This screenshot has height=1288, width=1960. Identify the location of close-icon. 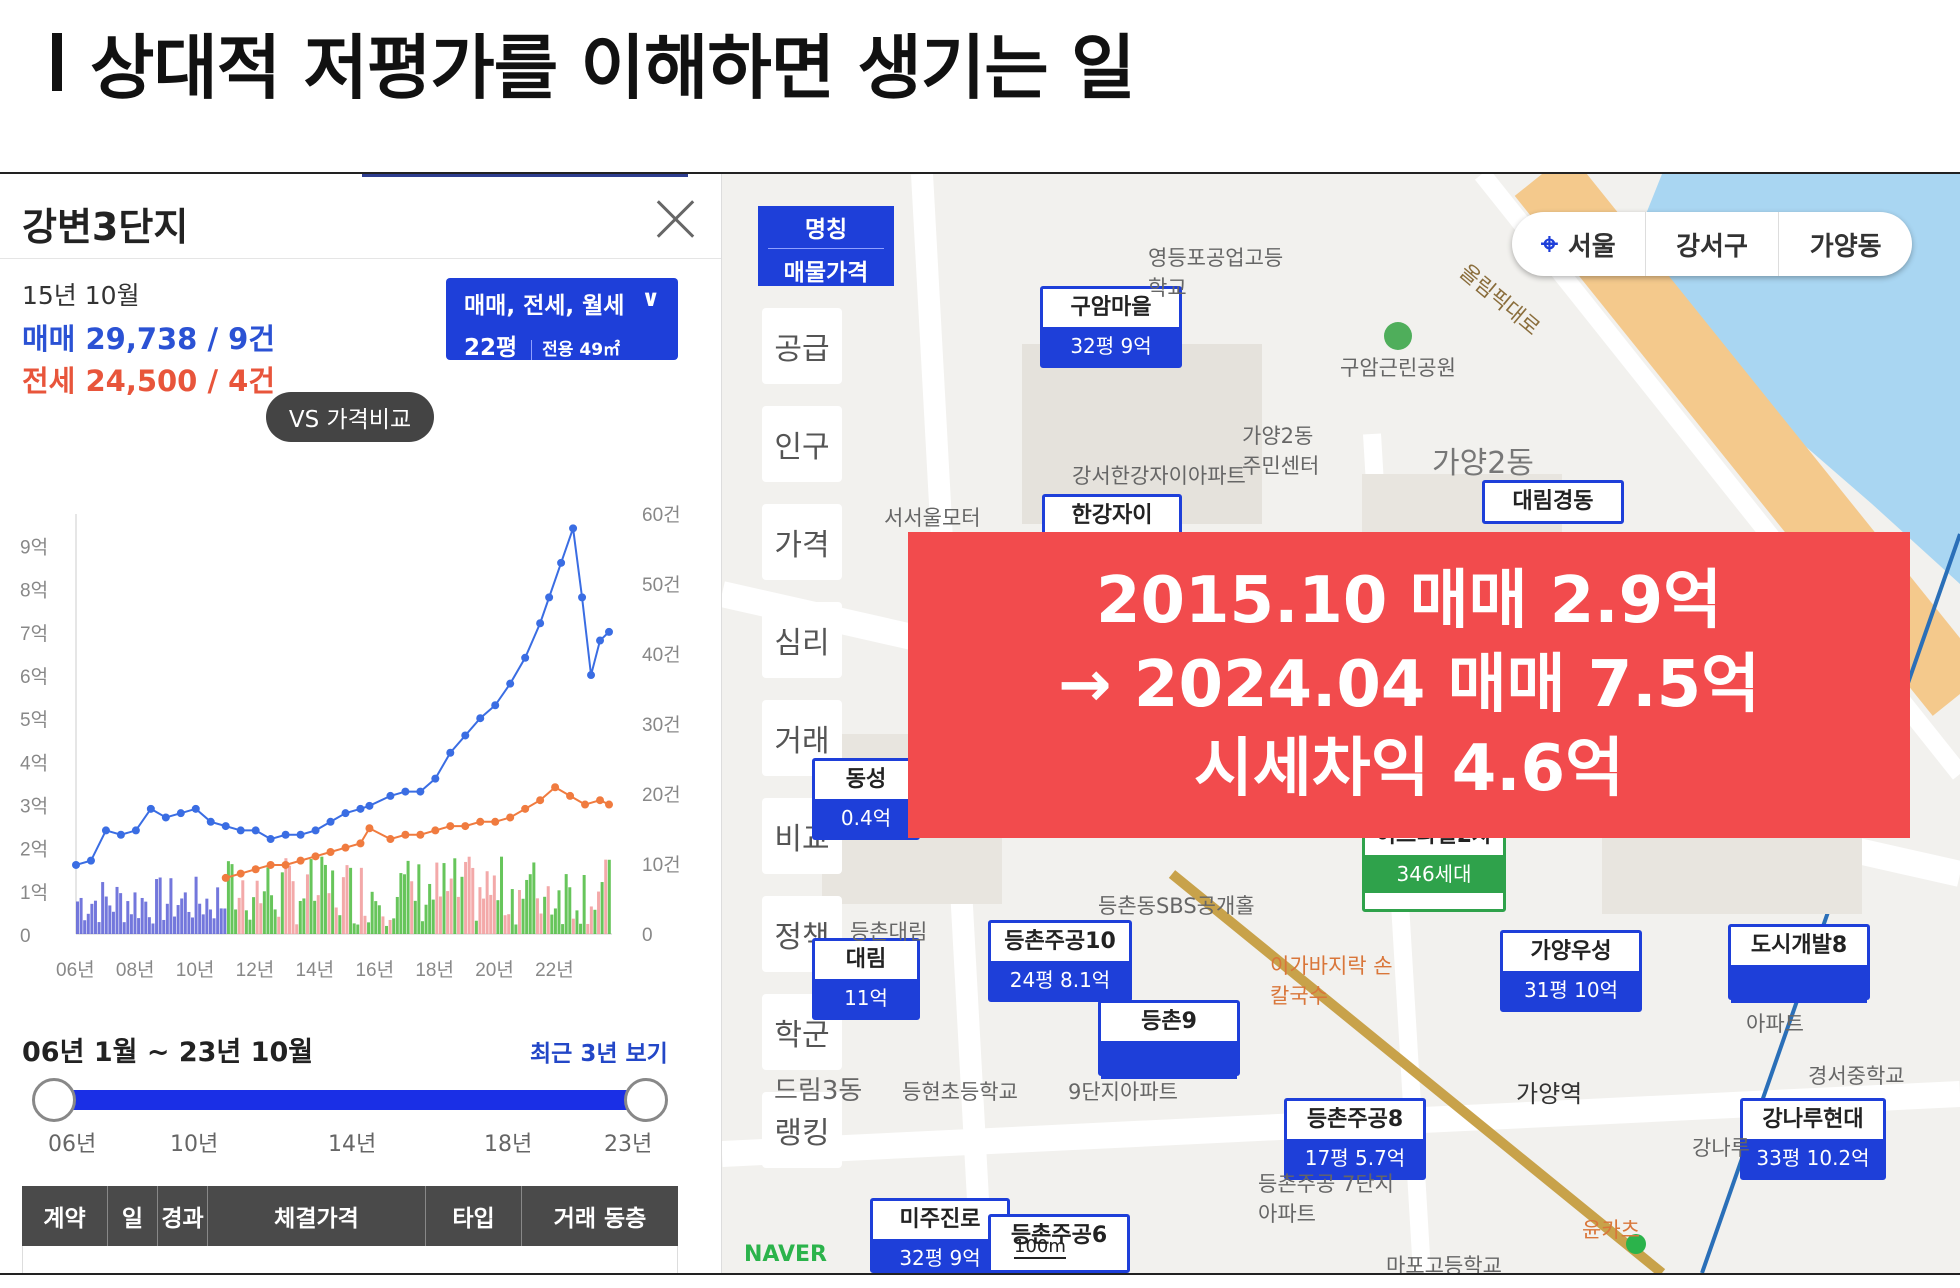
(675, 219).